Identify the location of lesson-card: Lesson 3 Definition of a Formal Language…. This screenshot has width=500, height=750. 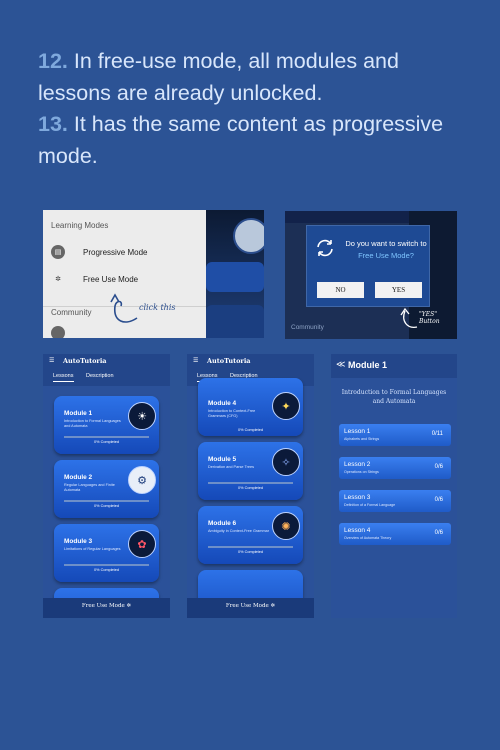
(395, 501).